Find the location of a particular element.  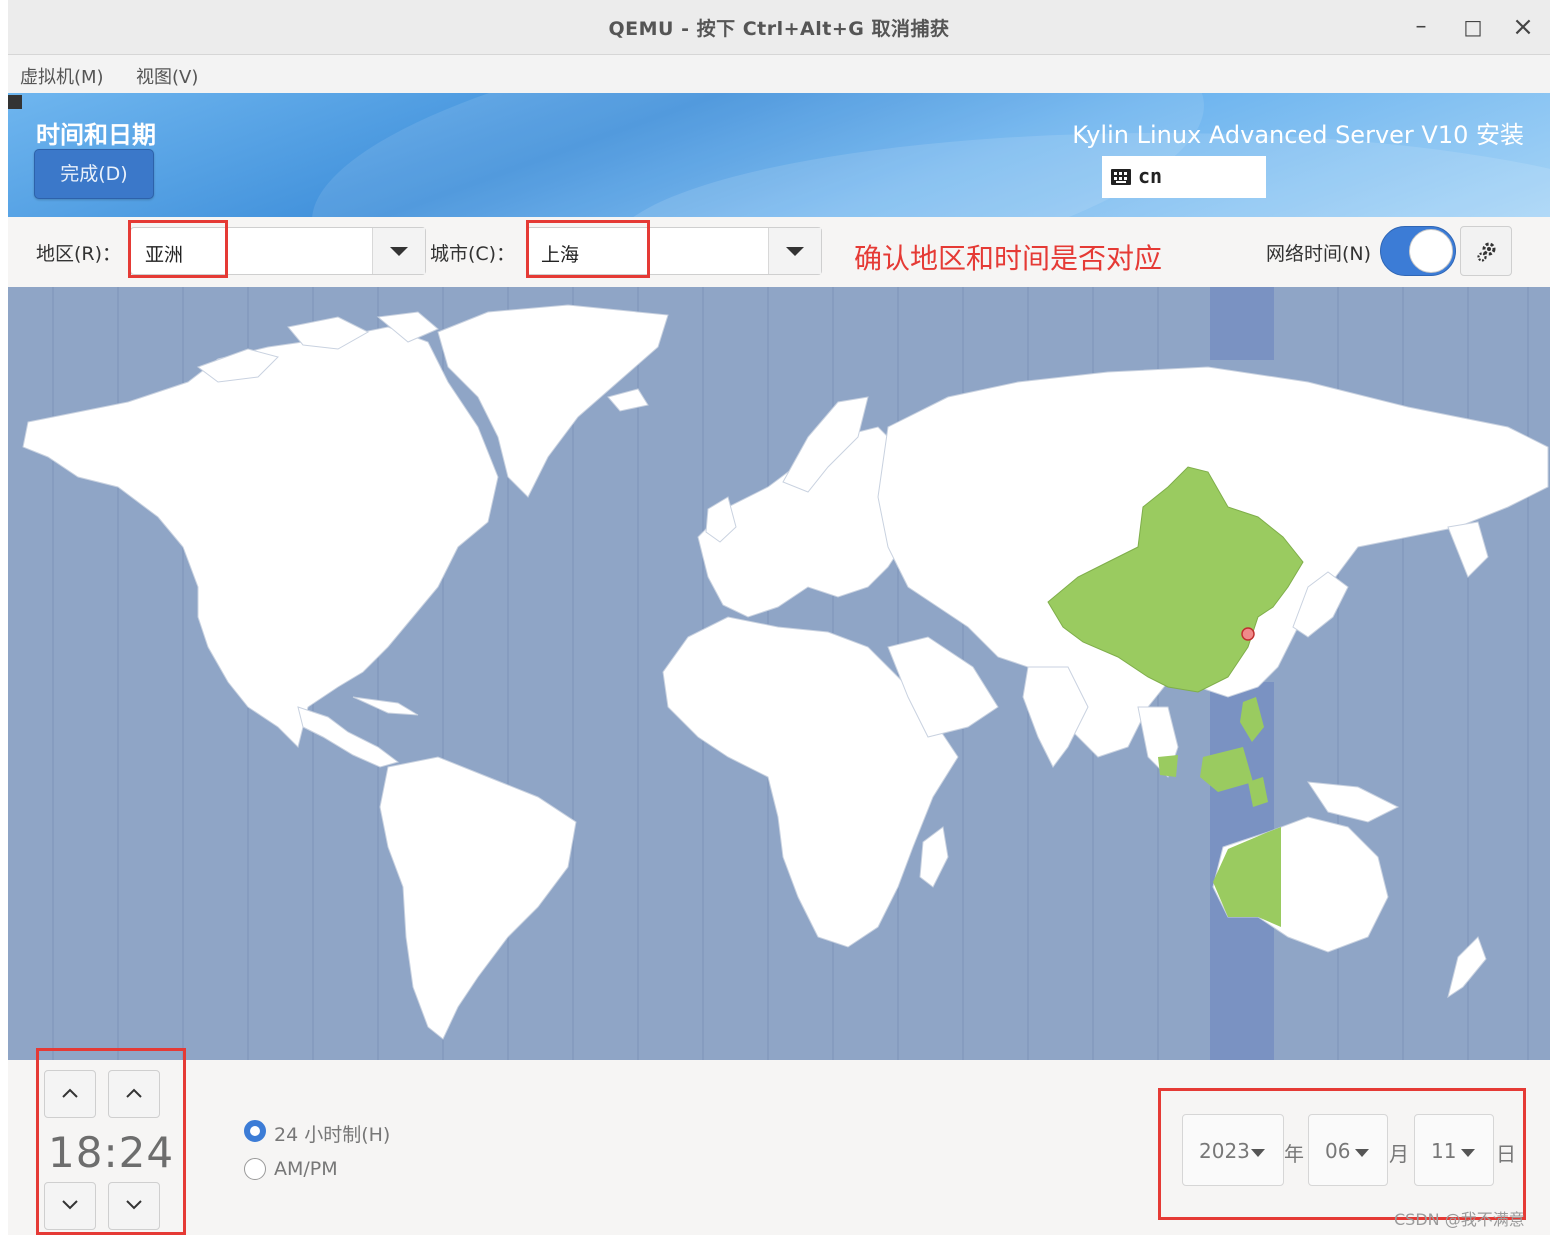

window-titlebar: QEMU - 按下 Ctrl+Alt+G 取消捕获 – □ × is located at coordinates (779, 27).